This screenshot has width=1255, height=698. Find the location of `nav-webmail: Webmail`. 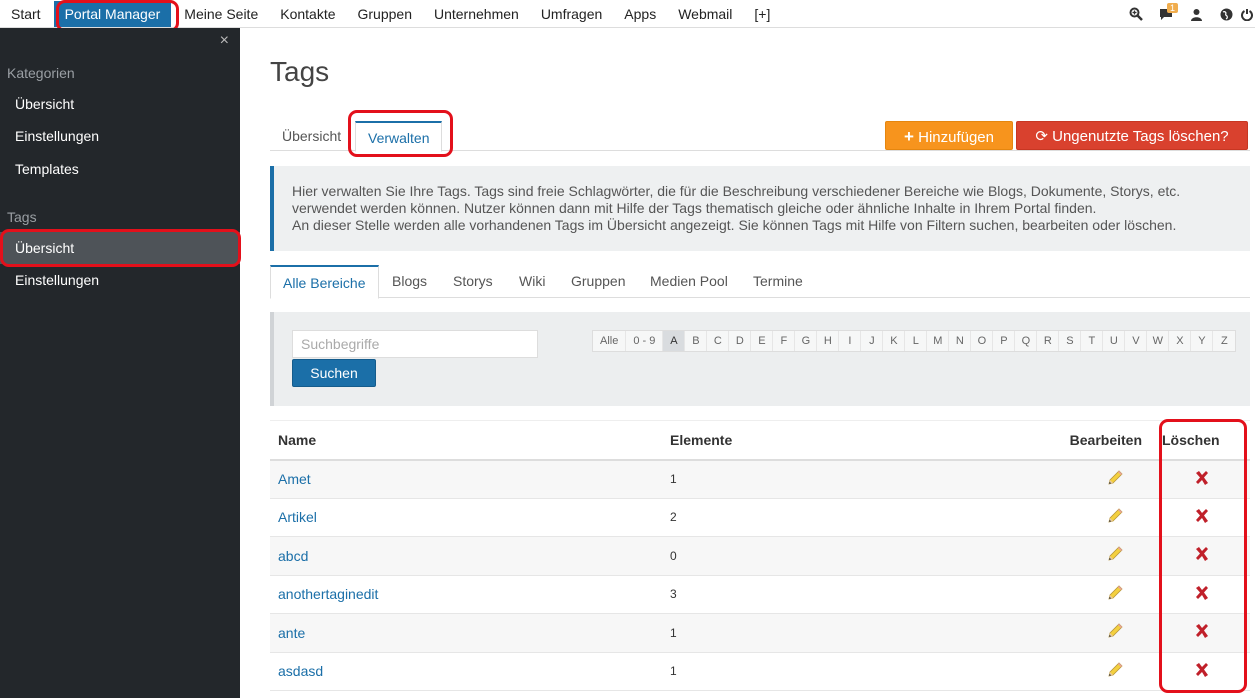

nav-webmail: Webmail is located at coordinates (705, 14).